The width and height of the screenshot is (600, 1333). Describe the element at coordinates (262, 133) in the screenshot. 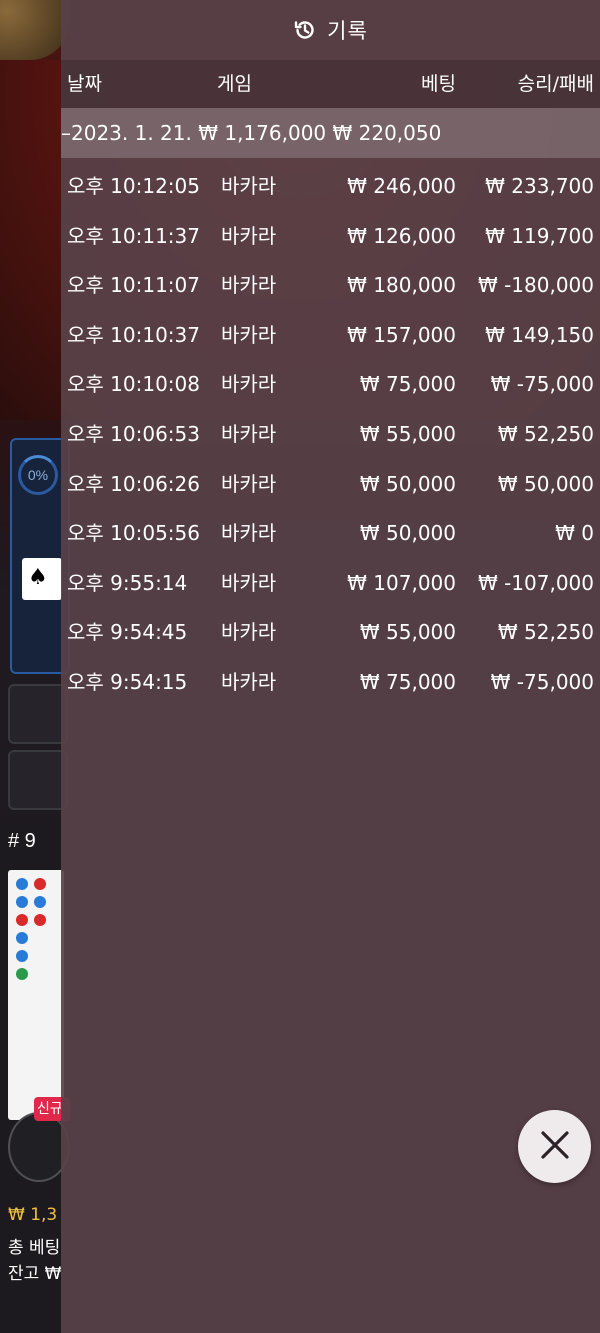

I see `date-group-total-bet: ₩ 1,176,000` at that location.